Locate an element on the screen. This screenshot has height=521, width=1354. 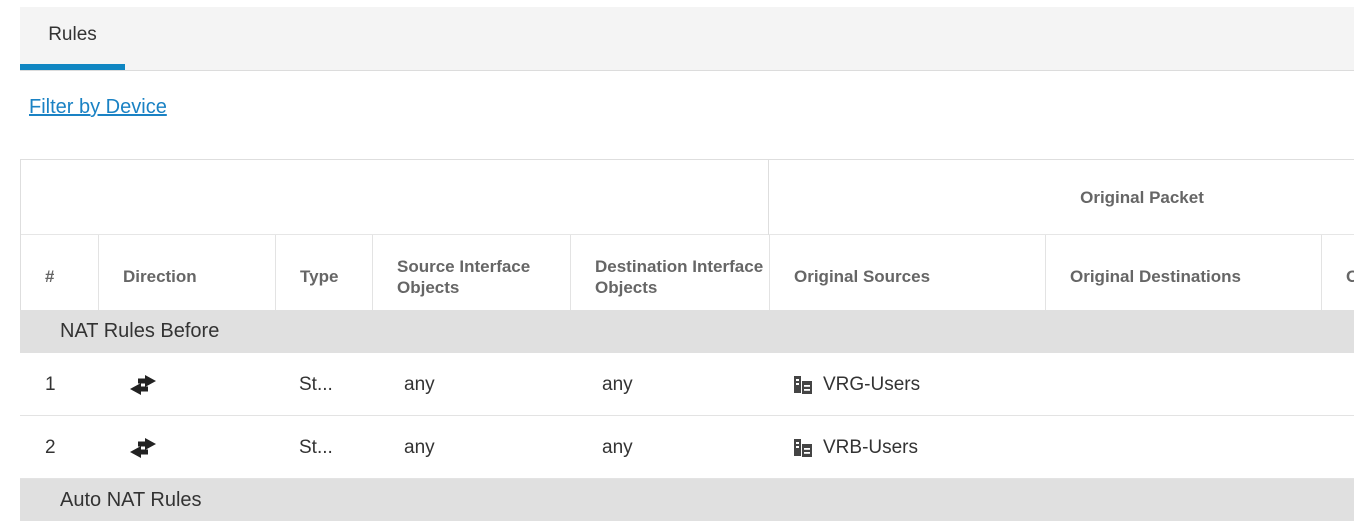
column-group-empty is located at coordinates (394, 197).